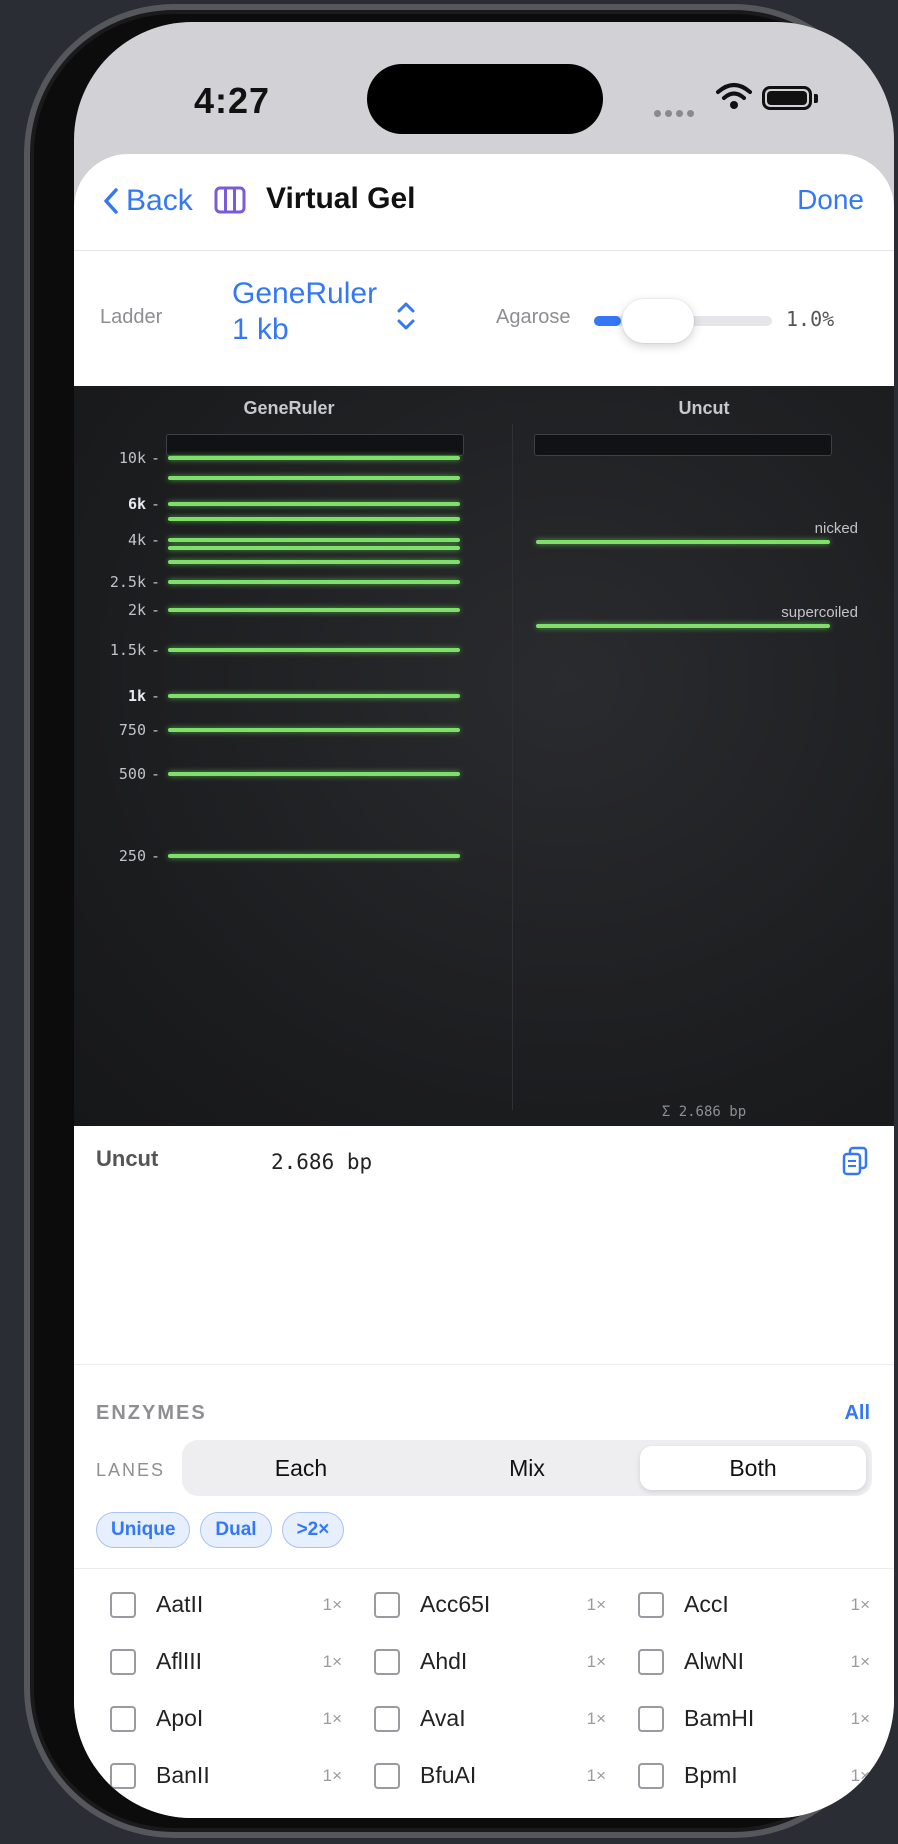 The width and height of the screenshot is (898, 1844). What do you see at coordinates (753, 1468) in the screenshot?
I see `segment-both: Both` at bounding box center [753, 1468].